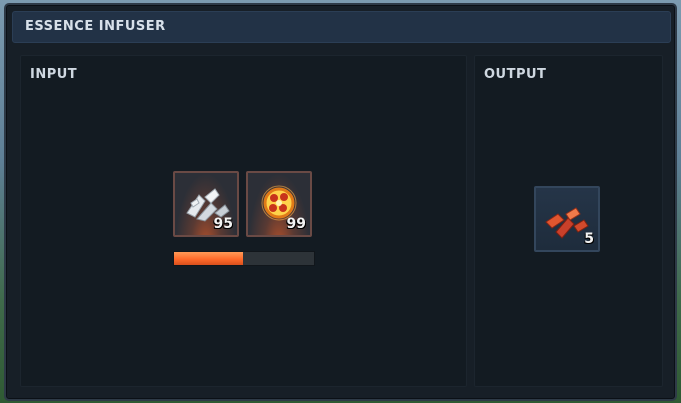 Image resolution: width=681 pixels, height=403 pixels. Describe the element at coordinates (589, 239) in the screenshot. I see `slot-count: 5` at that location.